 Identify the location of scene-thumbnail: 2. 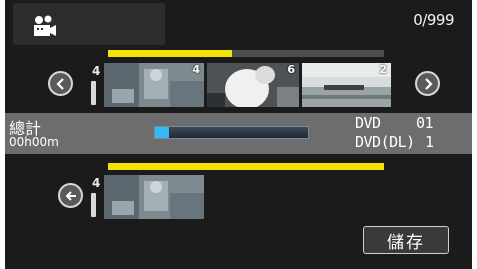
(346, 85).